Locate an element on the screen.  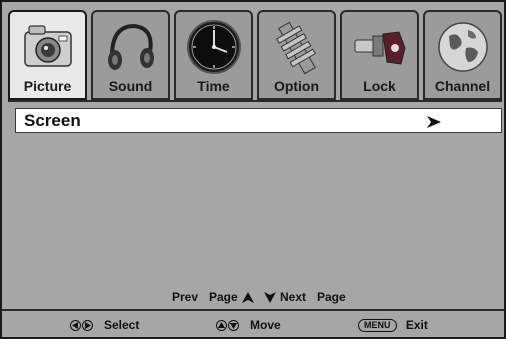
tab-time: Time is located at coordinates (213, 55).